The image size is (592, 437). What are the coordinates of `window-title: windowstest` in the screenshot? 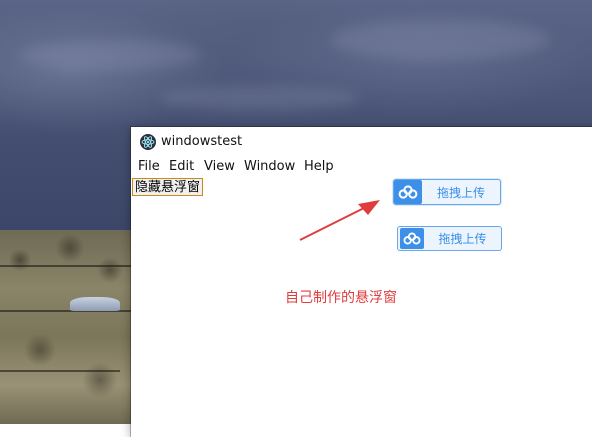 It's located at (202, 141).